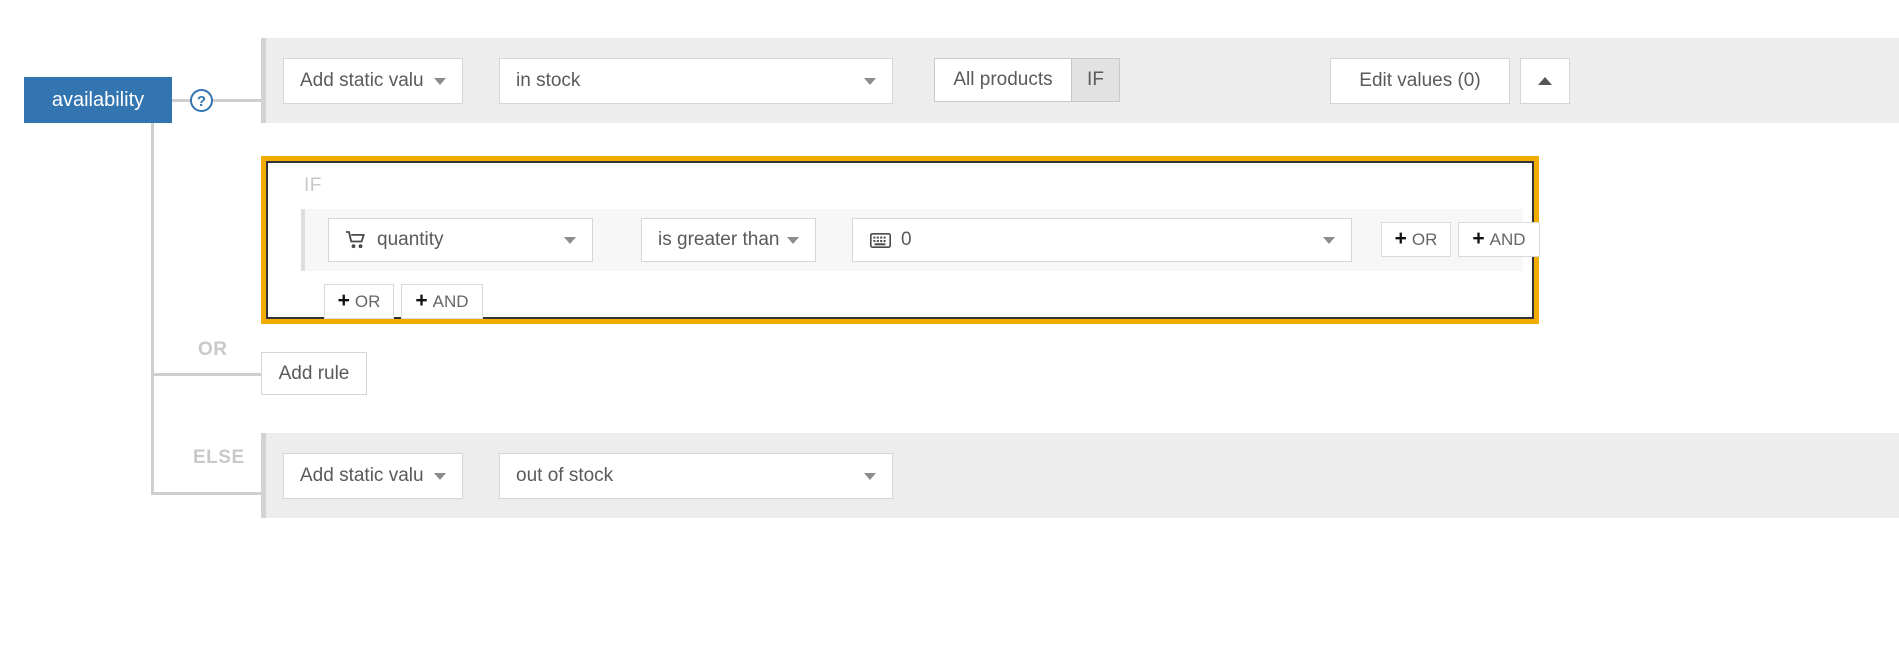 The height and width of the screenshot is (657, 1899). I want to click on condition-operator-label: is greater than, so click(719, 239).